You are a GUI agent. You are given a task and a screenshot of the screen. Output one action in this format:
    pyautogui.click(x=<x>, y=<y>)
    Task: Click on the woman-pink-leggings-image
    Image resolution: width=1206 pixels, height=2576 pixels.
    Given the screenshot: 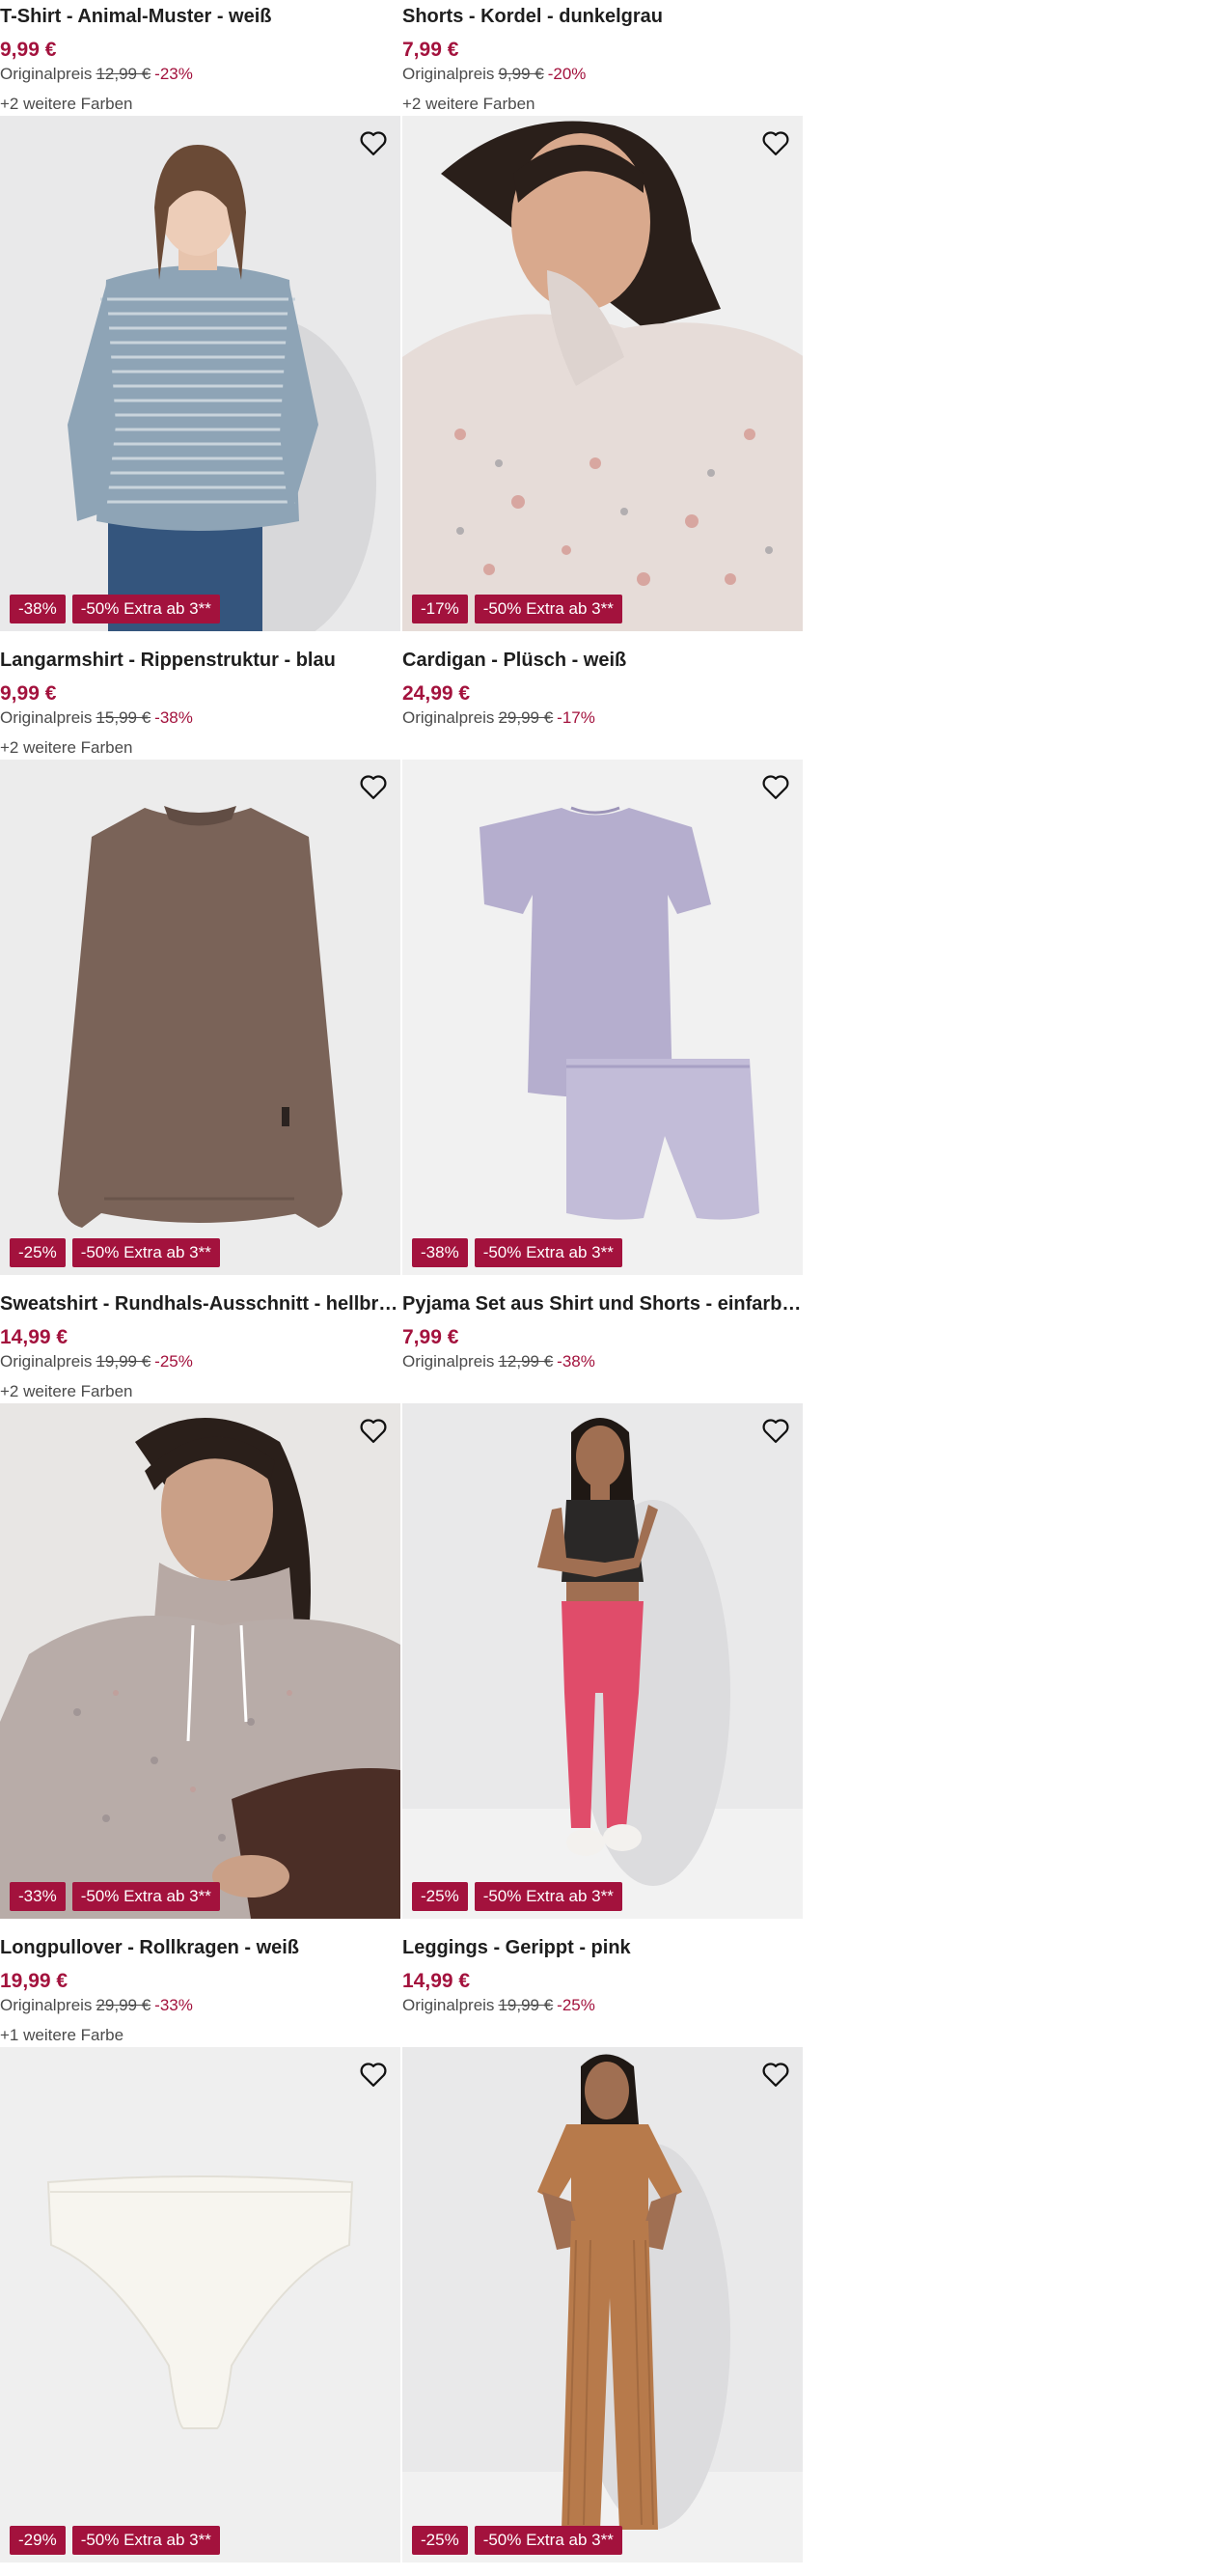 What is the action you would take?
    pyautogui.click(x=602, y=1661)
    